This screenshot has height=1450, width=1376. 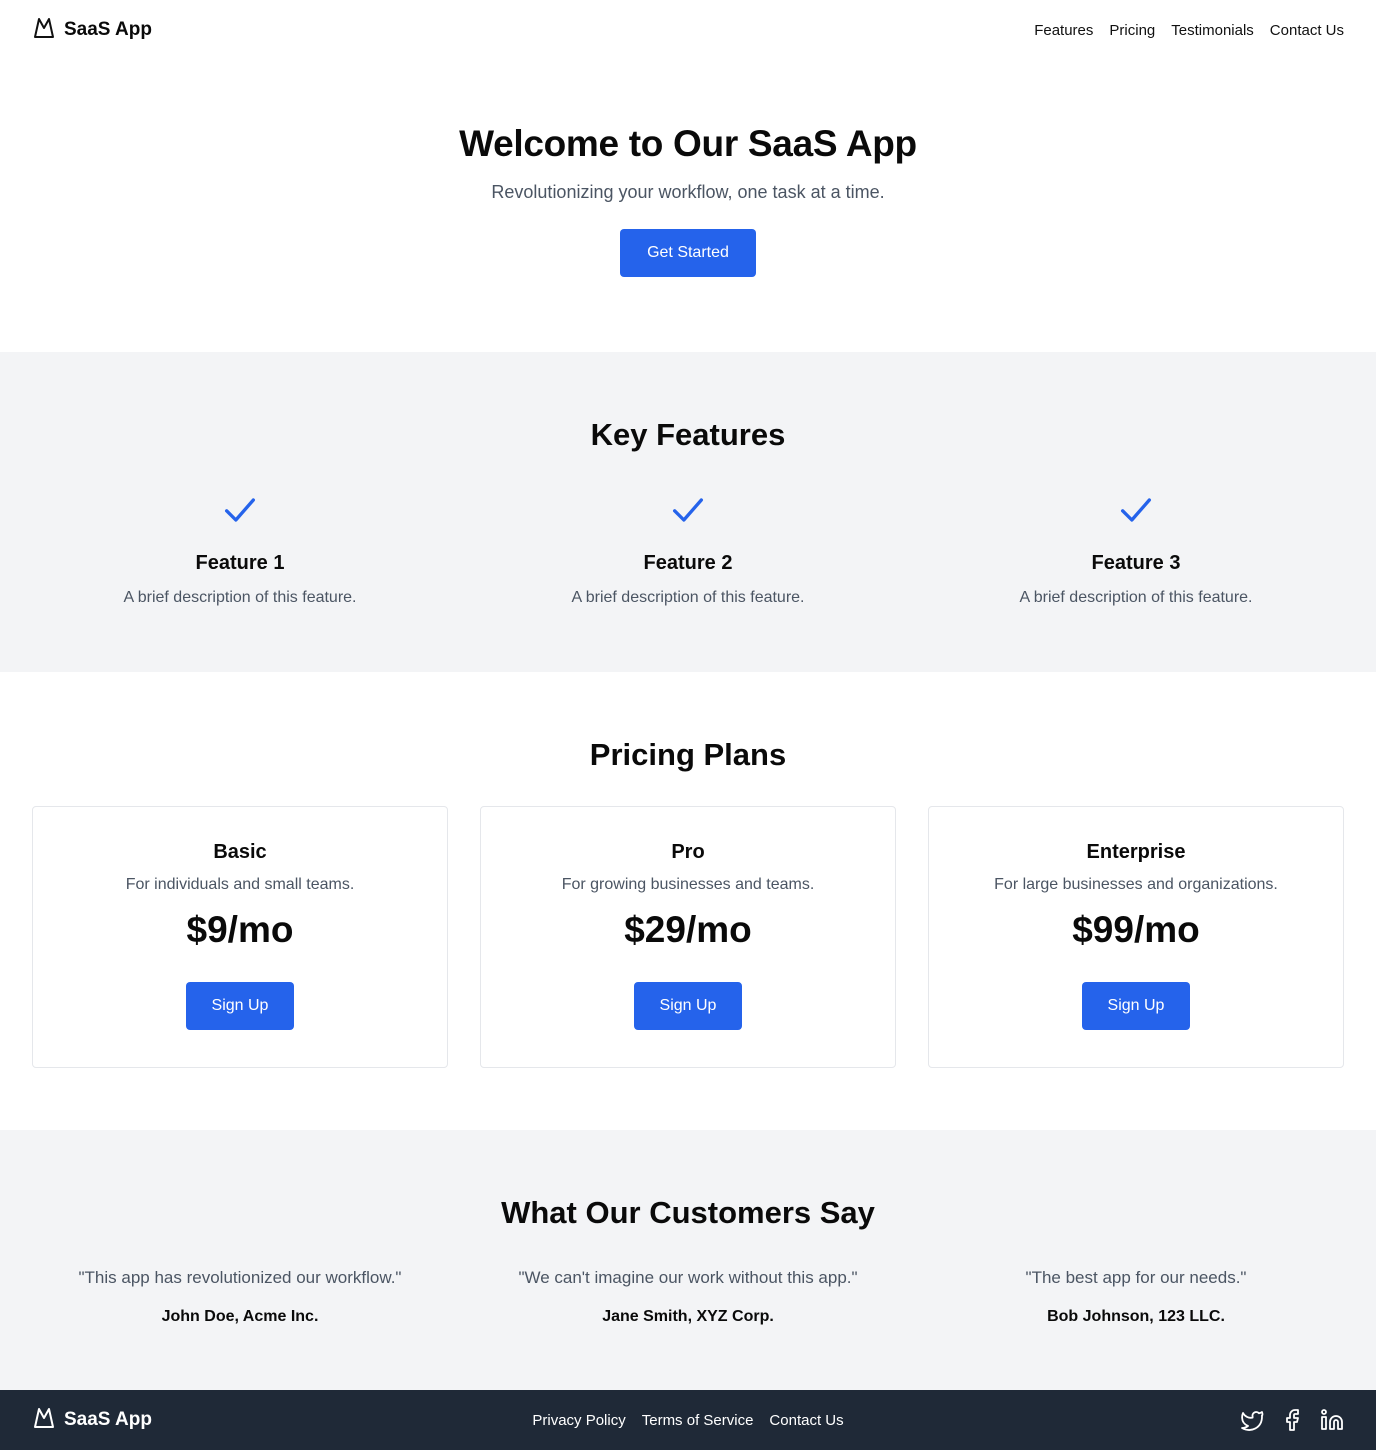 I want to click on feature-name: Feature 3, so click(x=1136, y=563).